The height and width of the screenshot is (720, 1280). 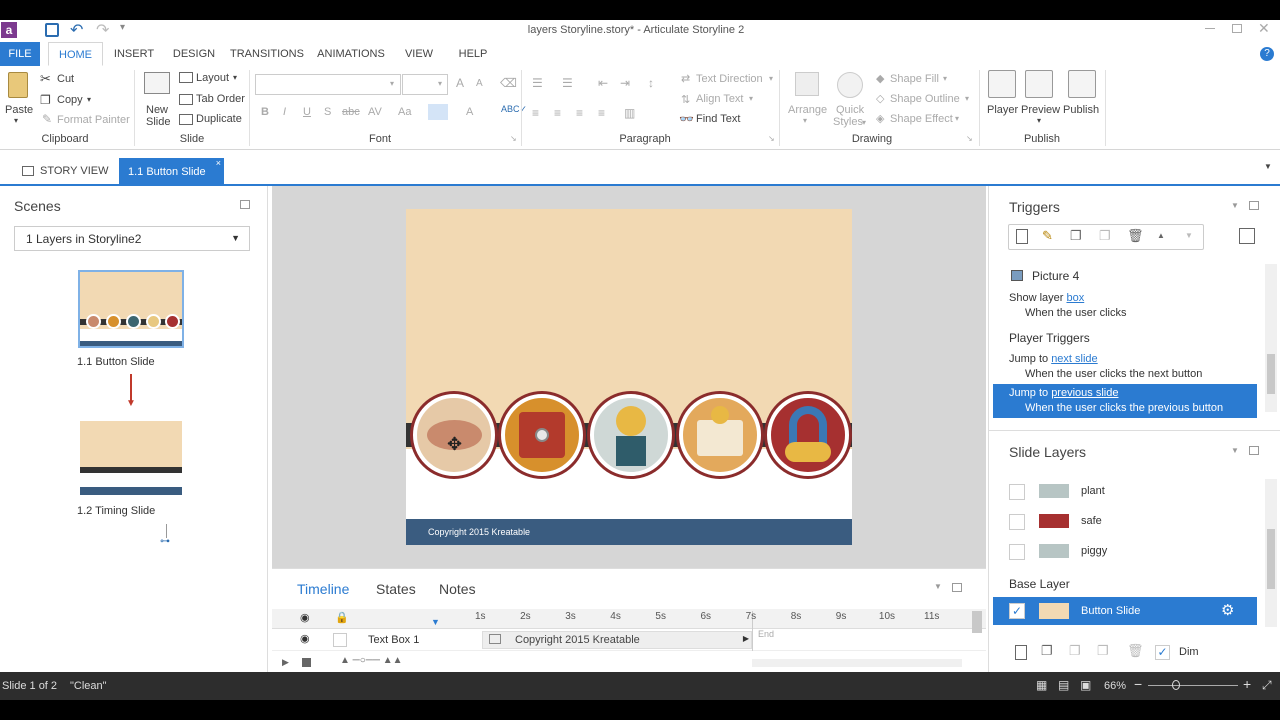 I want to click on triggers-scrollbar, so click(x=1271, y=338).